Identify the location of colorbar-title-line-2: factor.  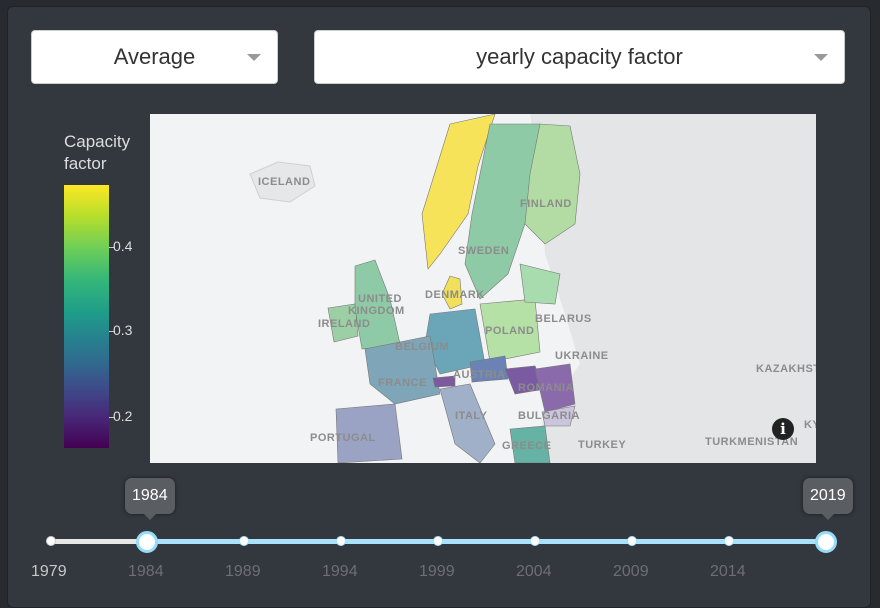
(85, 163).